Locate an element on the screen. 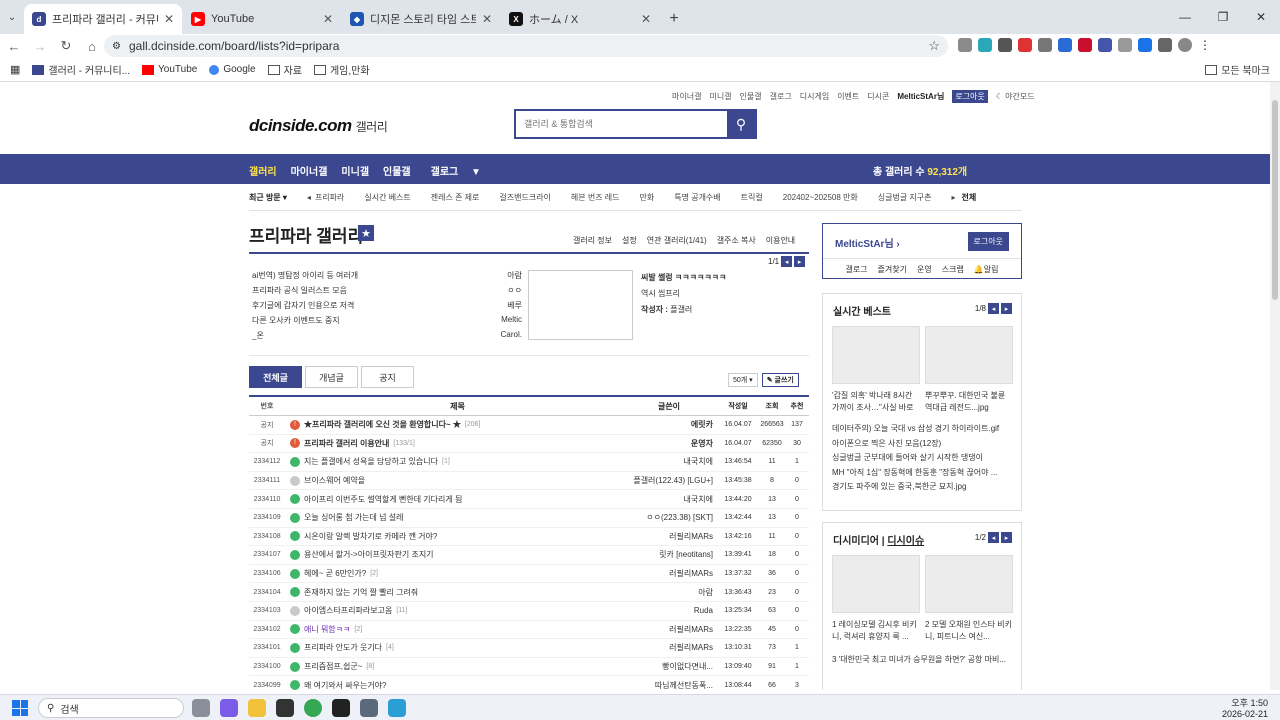 Image resolution: width=1280 pixels, height=720 pixels. minimize-icon: — is located at coordinates (1185, 17).